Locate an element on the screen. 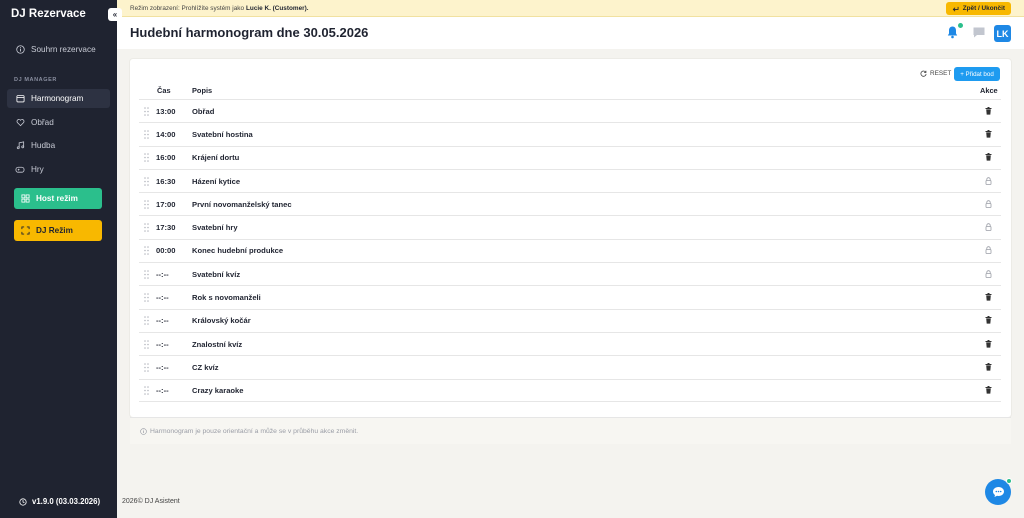 This screenshot has height=518, width=1024. dj-mode-label: DJ Režim is located at coordinates (54, 230).